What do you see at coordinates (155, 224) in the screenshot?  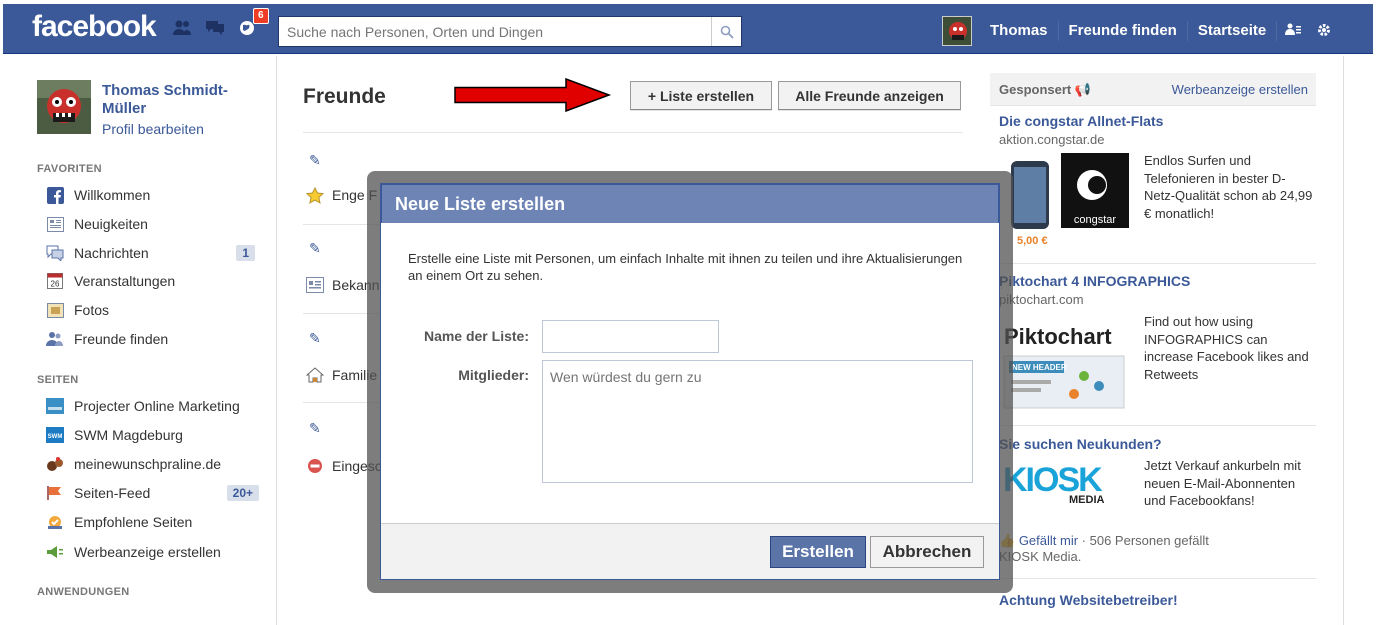 I see `sidebar-item-news-feed: Neuigkeiten` at bounding box center [155, 224].